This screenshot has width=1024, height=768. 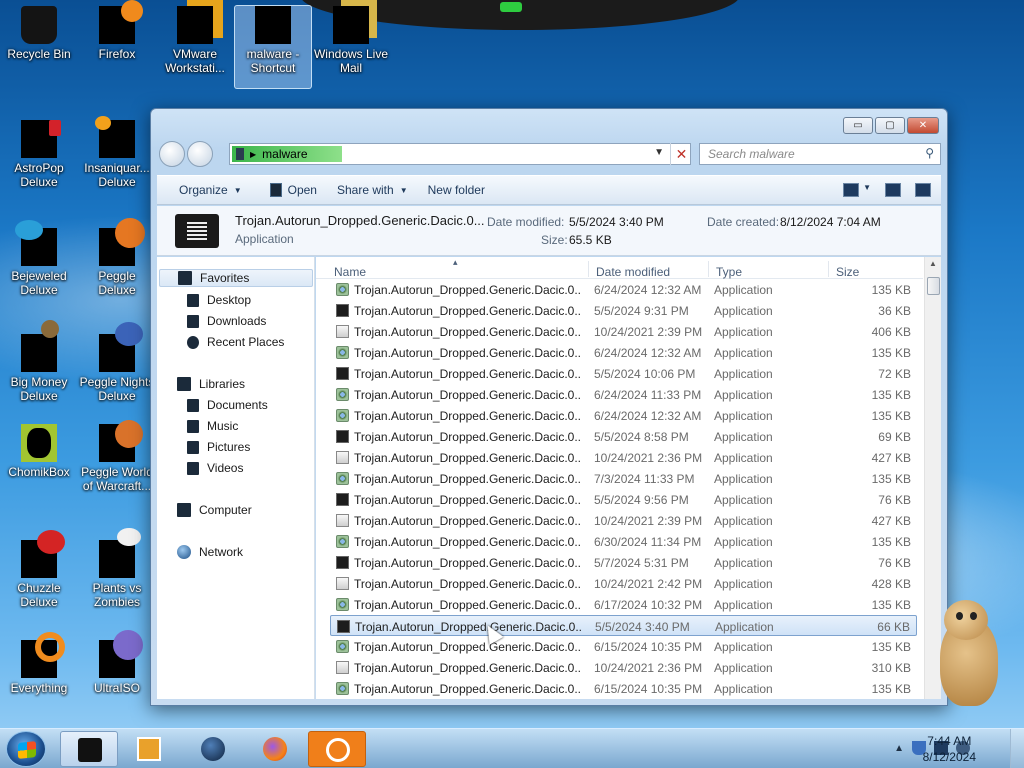 I want to click on new-folder-button: New folder, so click(x=456, y=190).